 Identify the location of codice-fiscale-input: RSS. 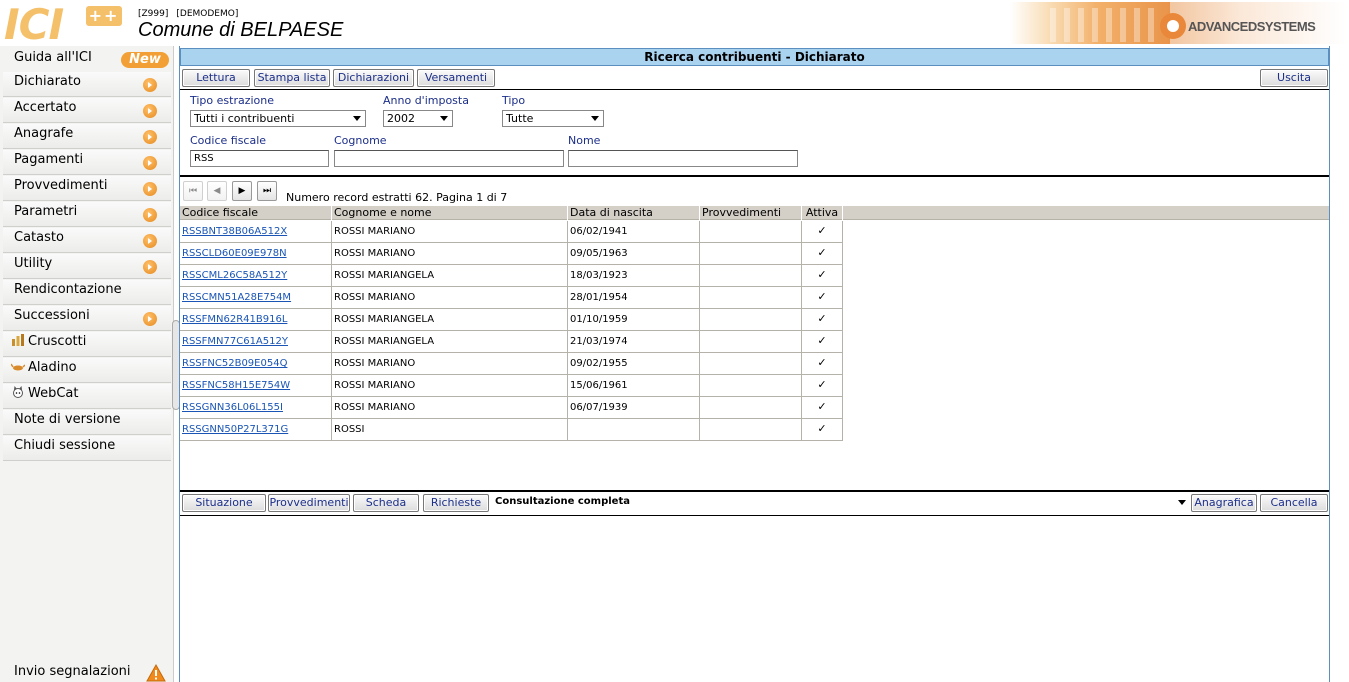
(259, 158).